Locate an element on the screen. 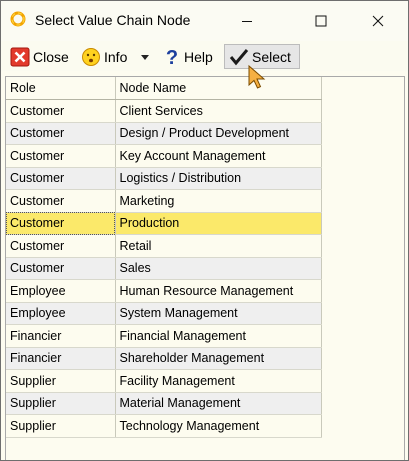 This screenshot has height=461, width=409. help-label: Help is located at coordinates (198, 56).